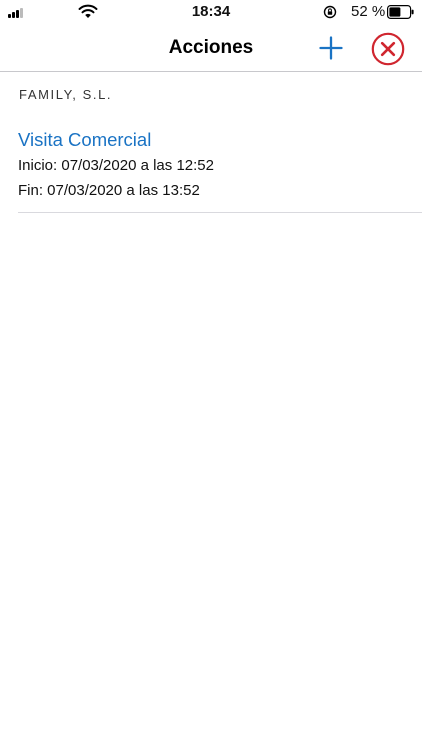 The width and height of the screenshot is (422, 750). What do you see at coordinates (330, 12) in the screenshot?
I see `orientation-lock-icon` at bounding box center [330, 12].